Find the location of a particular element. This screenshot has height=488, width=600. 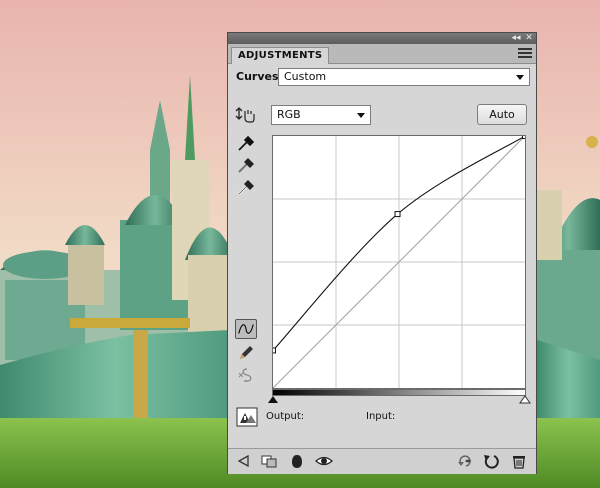

auto-button: Auto is located at coordinates (502, 114).